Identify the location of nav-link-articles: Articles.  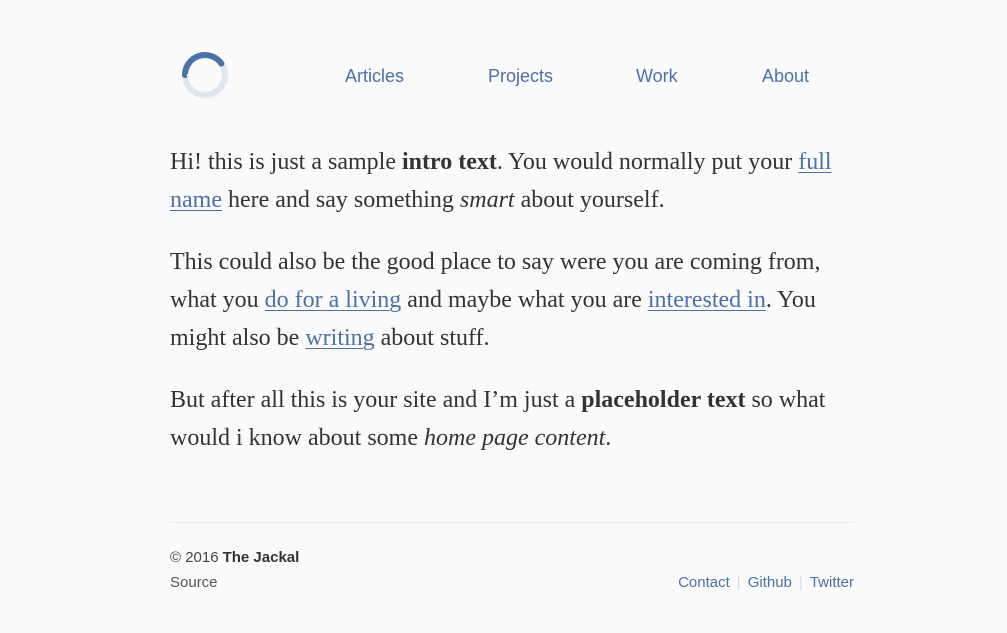
(374, 76).